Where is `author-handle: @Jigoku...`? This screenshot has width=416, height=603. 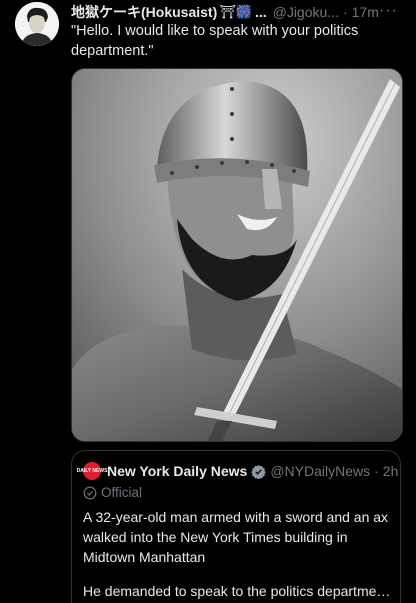 author-handle: @Jigoku... is located at coordinates (306, 12).